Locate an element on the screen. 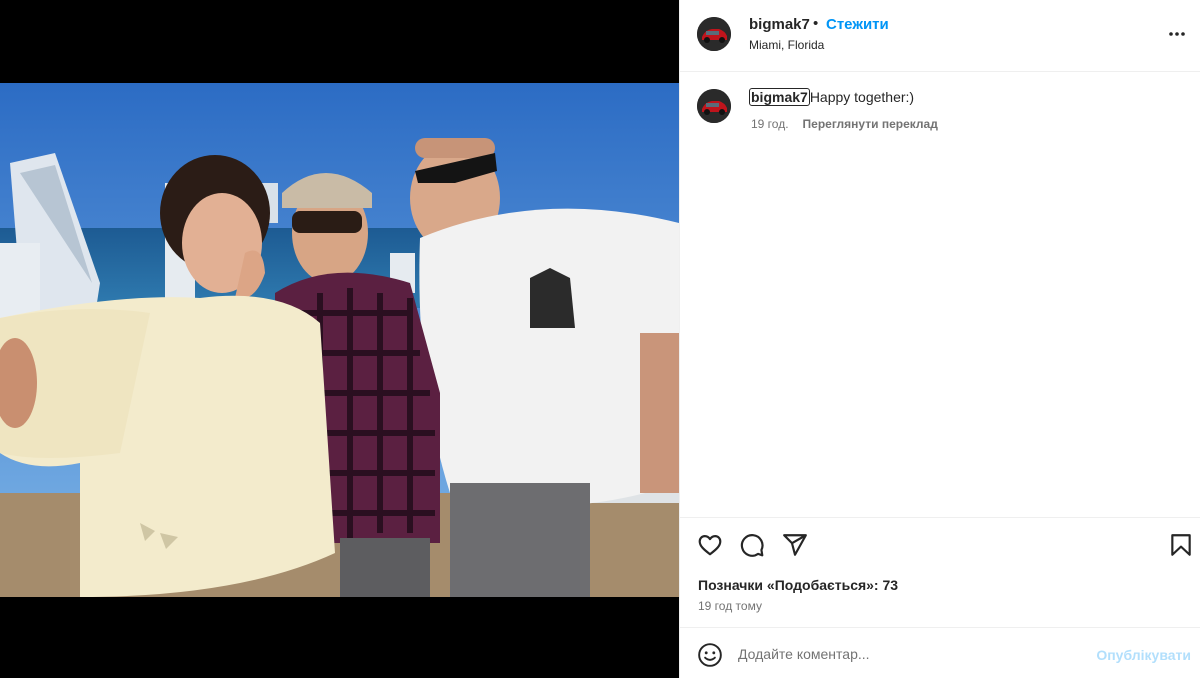 This screenshot has height=678, width=1200. caption-text: Happy together:) is located at coordinates (862, 97).